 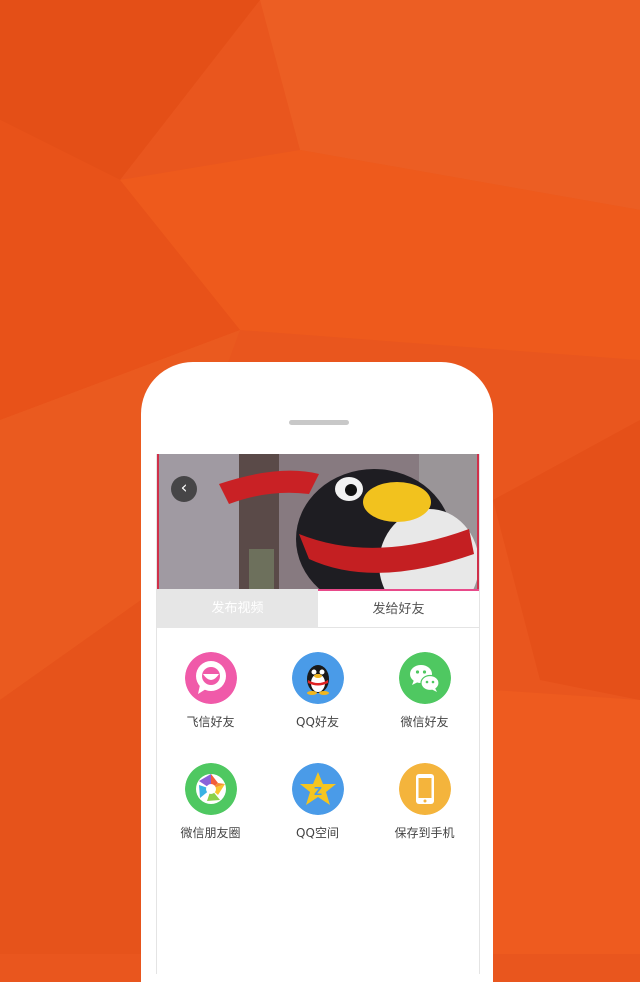 I want to click on tab-bar: 发布视频 发给好友, so click(x=318, y=608).